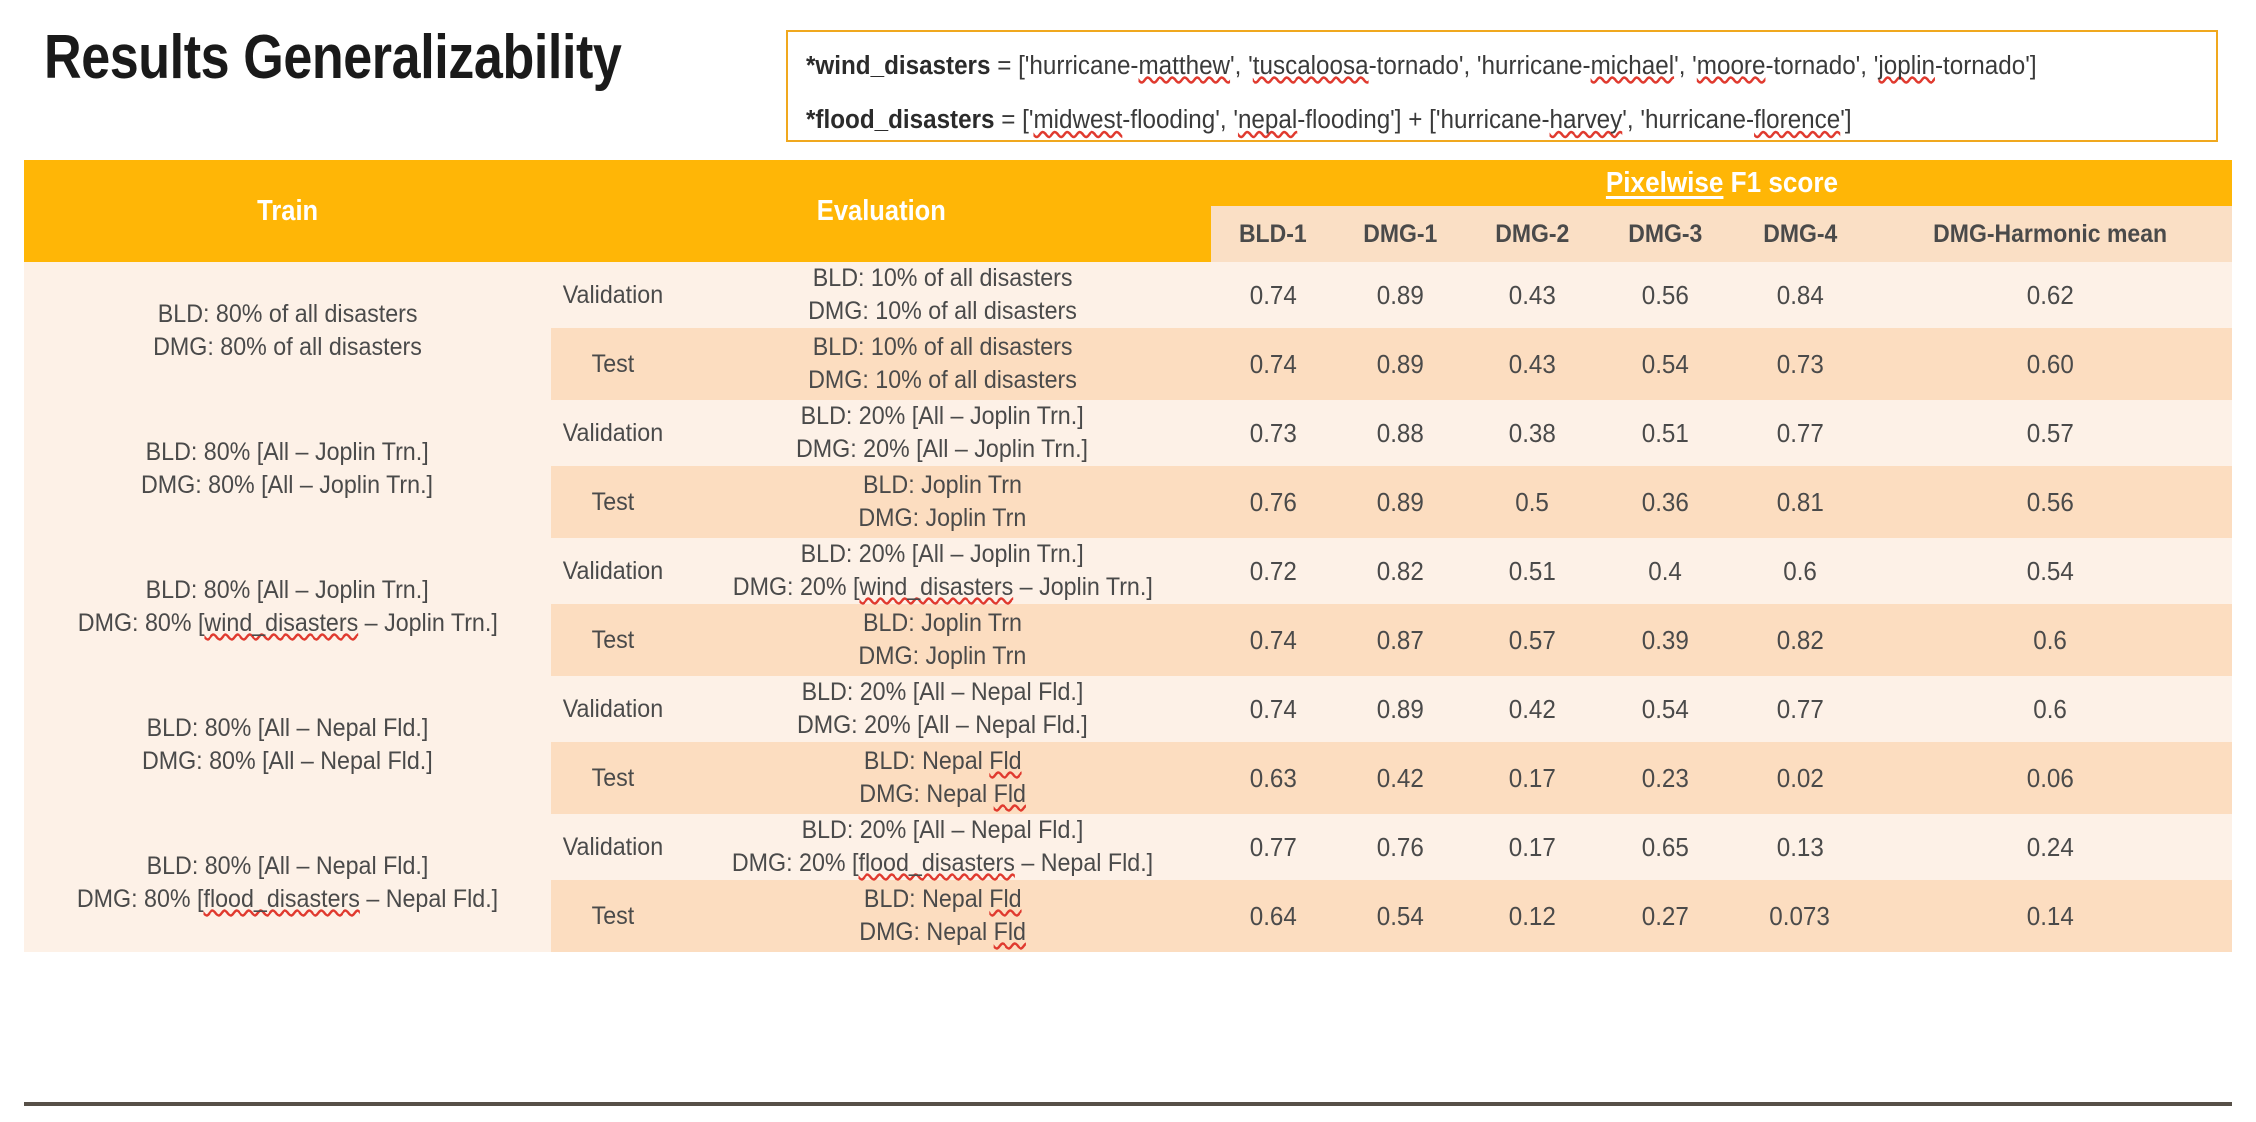 This screenshot has width=2256, height=1122. Describe the element at coordinates (1665, 916) in the screenshot. I see `metric-value-dmg-3: 0.27` at that location.